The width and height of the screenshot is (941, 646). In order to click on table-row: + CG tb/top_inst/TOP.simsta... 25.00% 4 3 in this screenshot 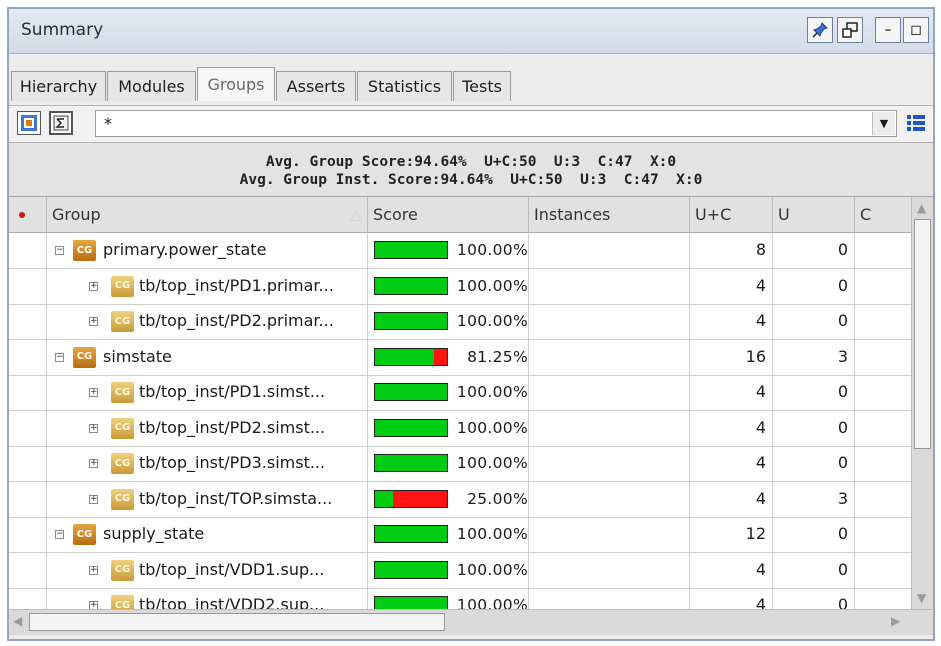, I will do `click(460, 499)`.